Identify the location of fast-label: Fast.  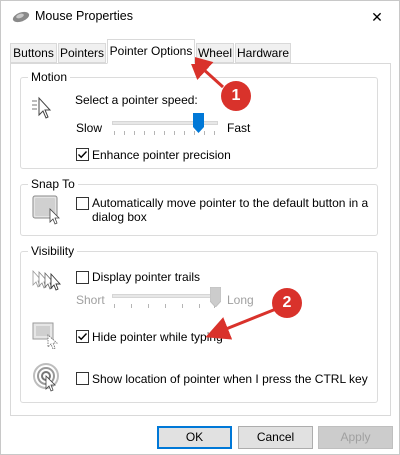
(239, 128).